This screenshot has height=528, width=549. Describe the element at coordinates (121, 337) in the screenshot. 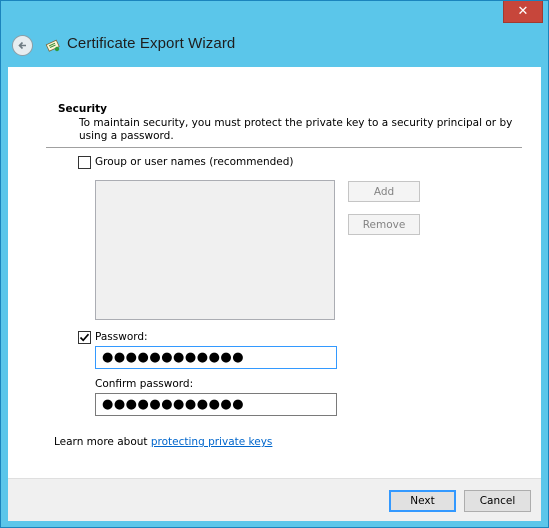

I see `password-label: Password:` at that location.